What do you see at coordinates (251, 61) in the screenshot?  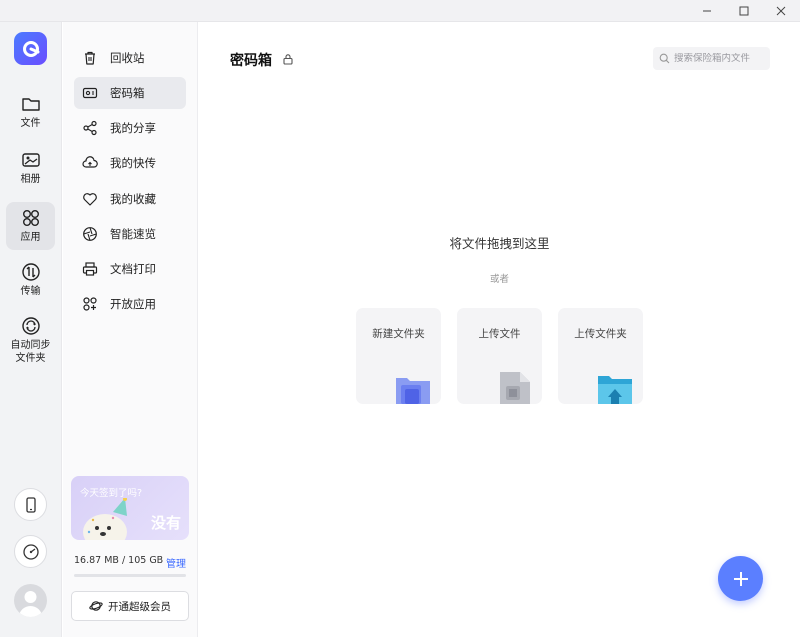 I see `page-title: 密码箱` at bounding box center [251, 61].